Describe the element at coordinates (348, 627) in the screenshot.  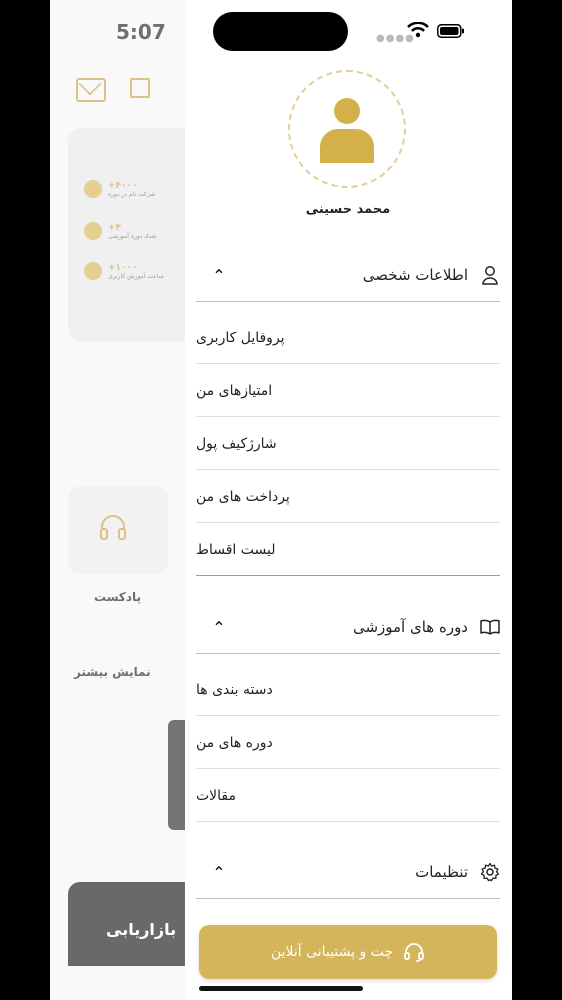
I see `section-courses: ⌃ دوره های آموزشی` at that location.